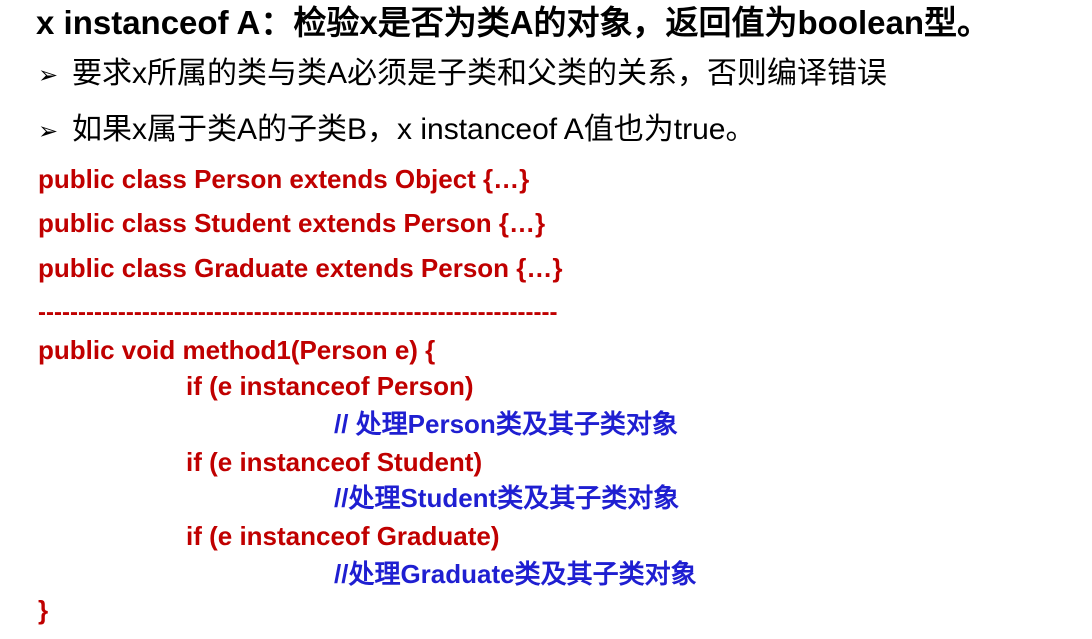  I want to click on code-comment-graduate: //处理Graduate类及其子类对象, so click(515, 574).